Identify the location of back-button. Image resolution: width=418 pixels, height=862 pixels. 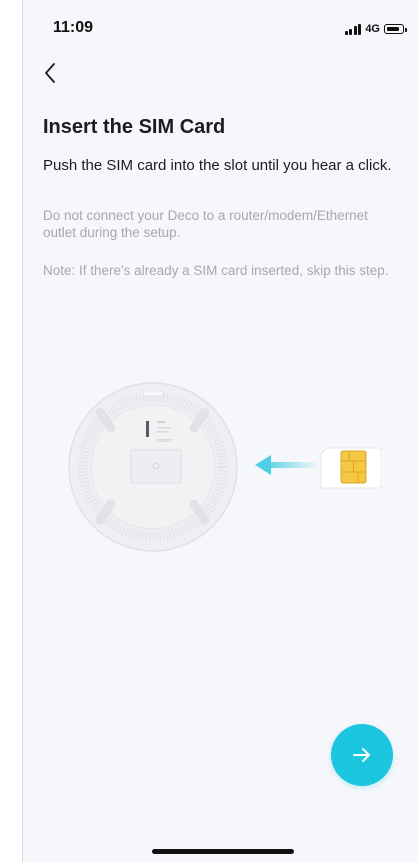
(50, 73).